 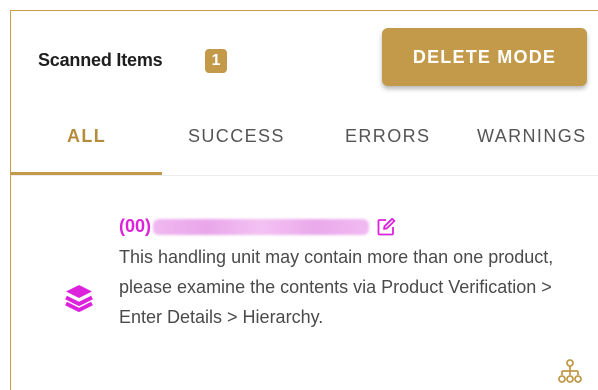 What do you see at coordinates (570, 372) in the screenshot?
I see `hierarchy-icon` at bounding box center [570, 372].